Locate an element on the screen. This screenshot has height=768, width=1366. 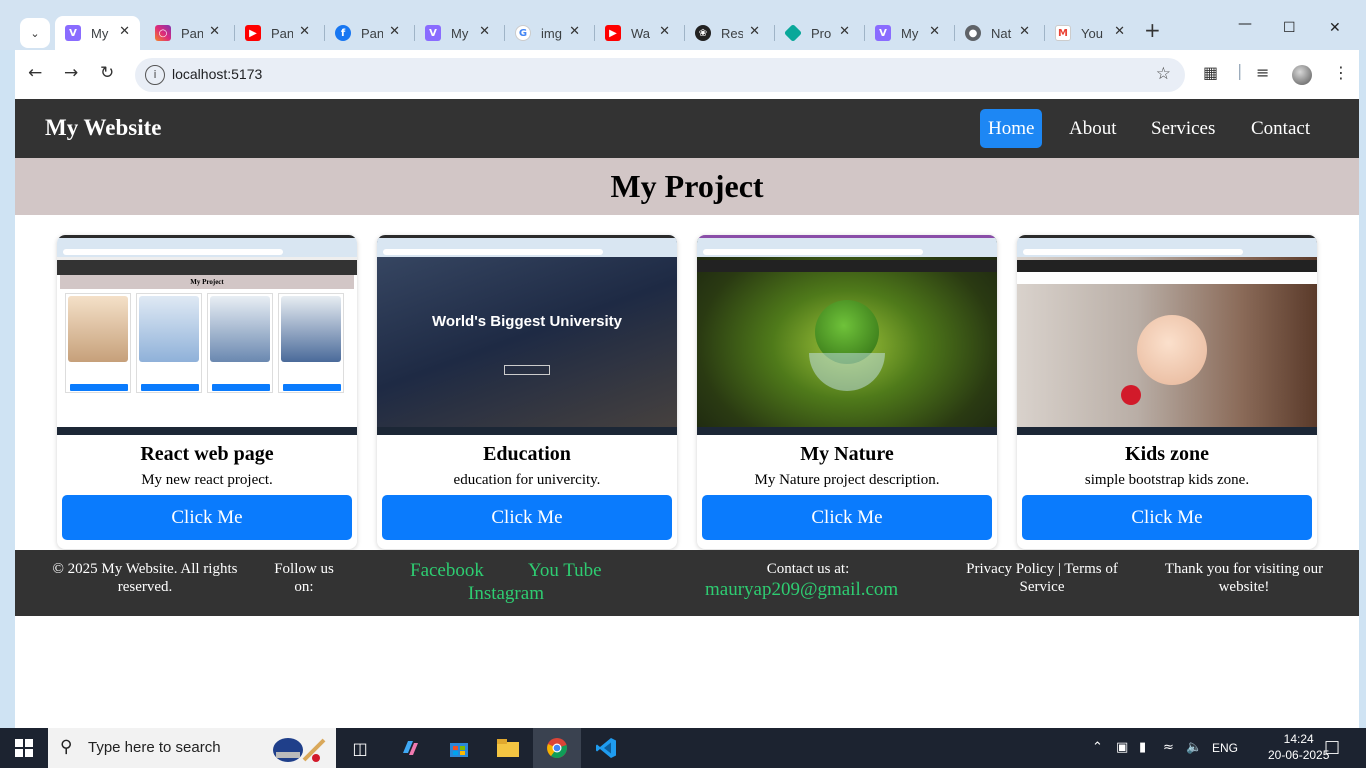
tab-google-images: G img ✕ is located at coordinates (547, 33).